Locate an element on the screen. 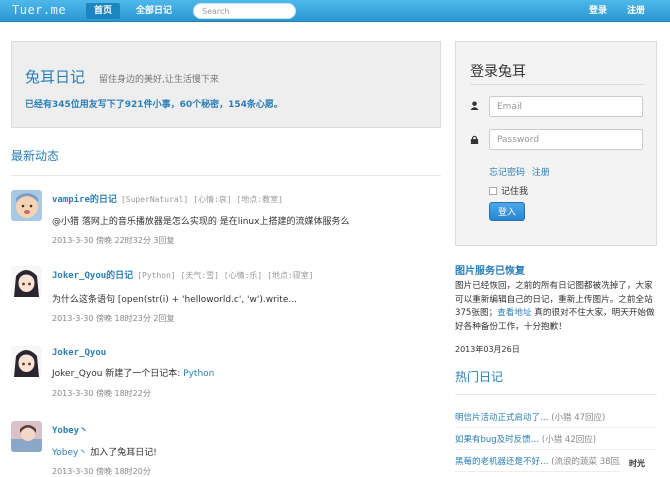 This screenshot has height=477, width=670. feed-body-text: Joker_Qyou 新建了一个日记本: is located at coordinates (118, 374).